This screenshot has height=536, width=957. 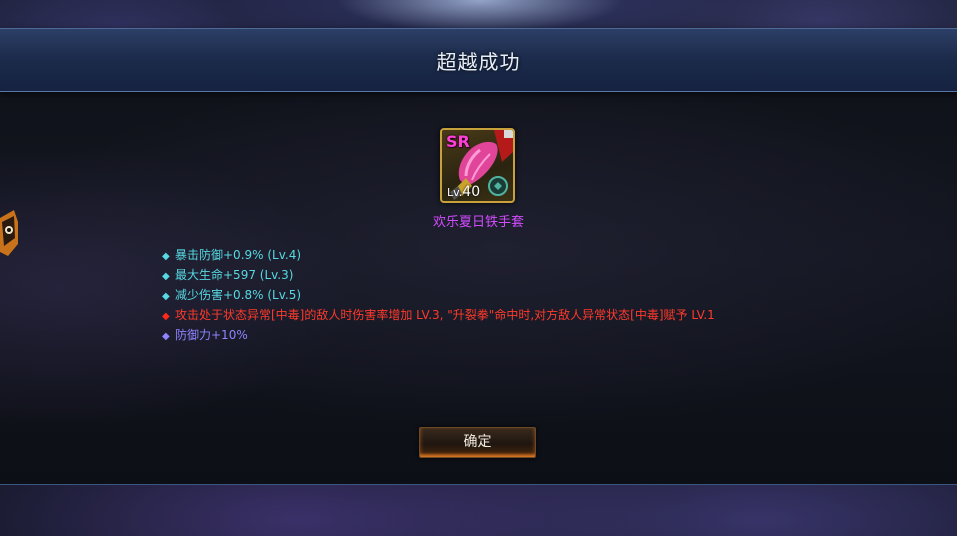 What do you see at coordinates (238, 295) in the screenshot?
I see `stat-text: 减少伤害+0.8% (Lv.5)` at bounding box center [238, 295].